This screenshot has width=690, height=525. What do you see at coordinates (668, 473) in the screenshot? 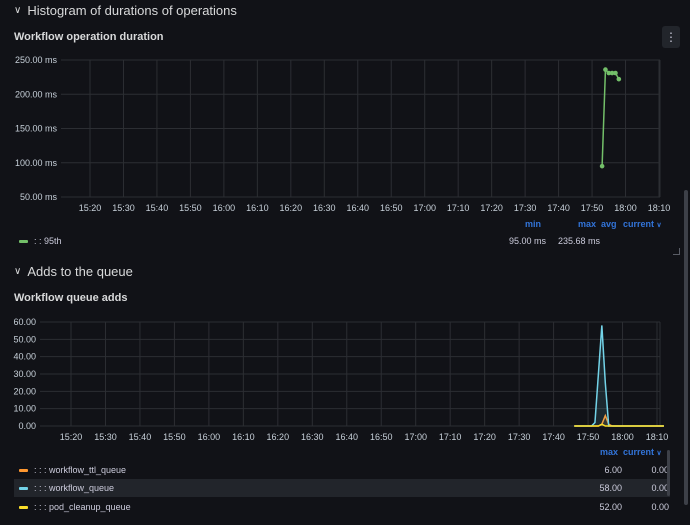
I see `legend-scrollbar` at bounding box center [668, 473].